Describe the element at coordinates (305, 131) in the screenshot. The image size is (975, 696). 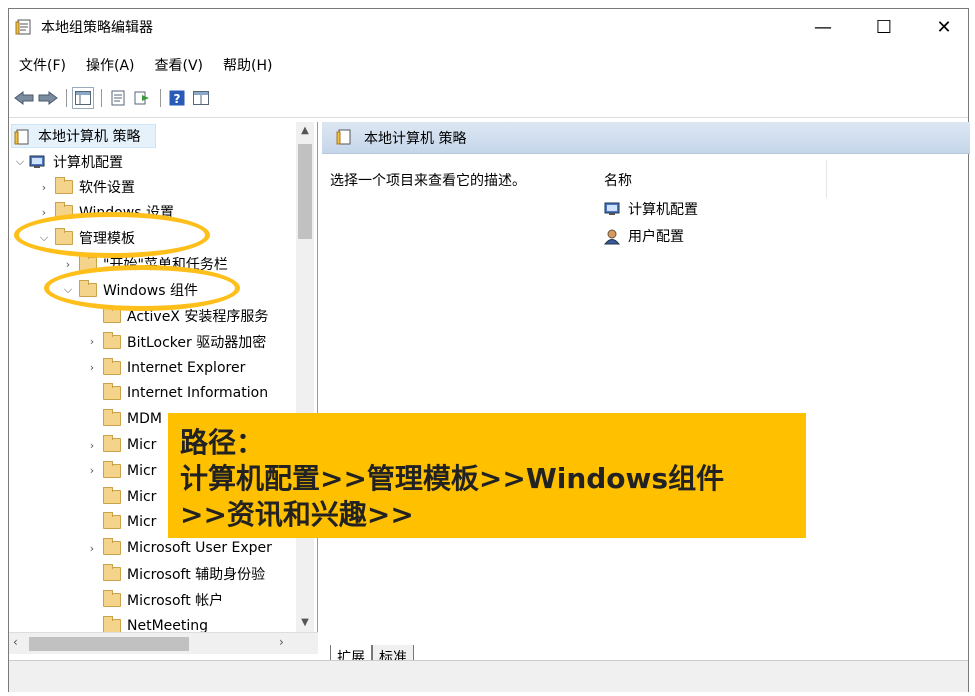
I see `scroll-up-icon: ▲` at that location.